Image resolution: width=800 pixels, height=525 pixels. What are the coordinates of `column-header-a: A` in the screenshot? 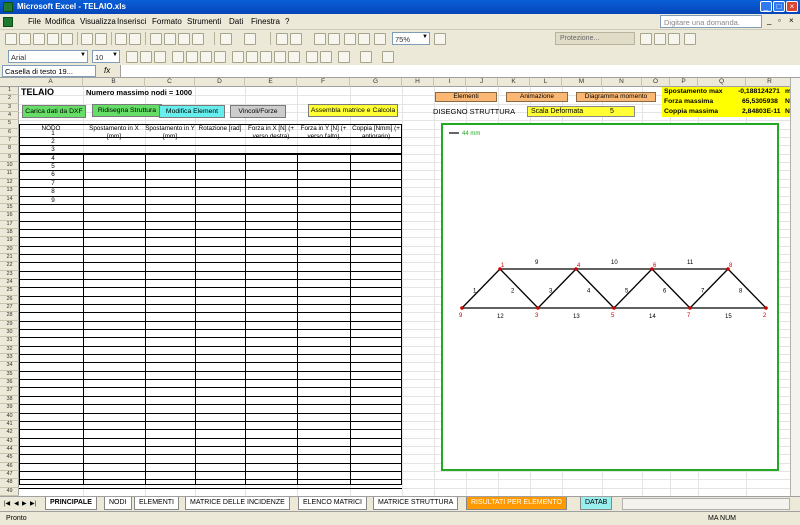 It's located at (51, 82).